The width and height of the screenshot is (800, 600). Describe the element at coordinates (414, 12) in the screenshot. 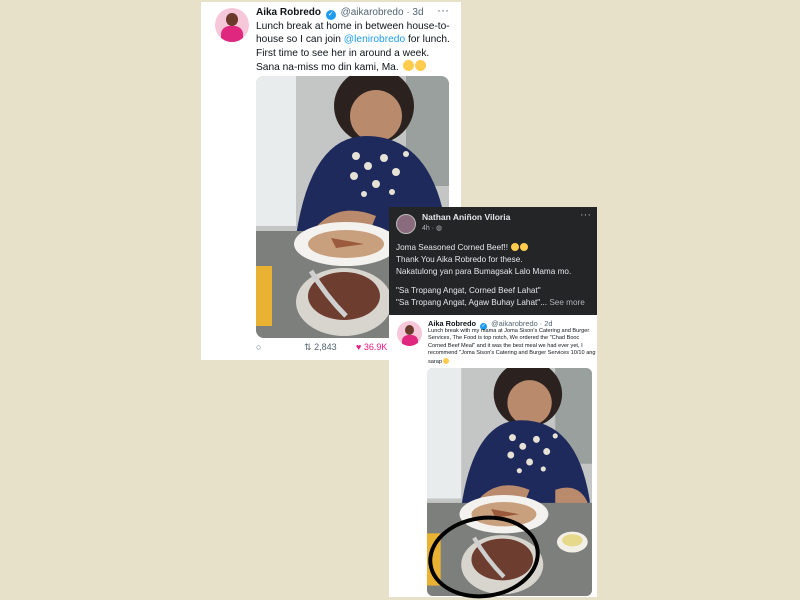

I see `timestamp: · 3d` at that location.